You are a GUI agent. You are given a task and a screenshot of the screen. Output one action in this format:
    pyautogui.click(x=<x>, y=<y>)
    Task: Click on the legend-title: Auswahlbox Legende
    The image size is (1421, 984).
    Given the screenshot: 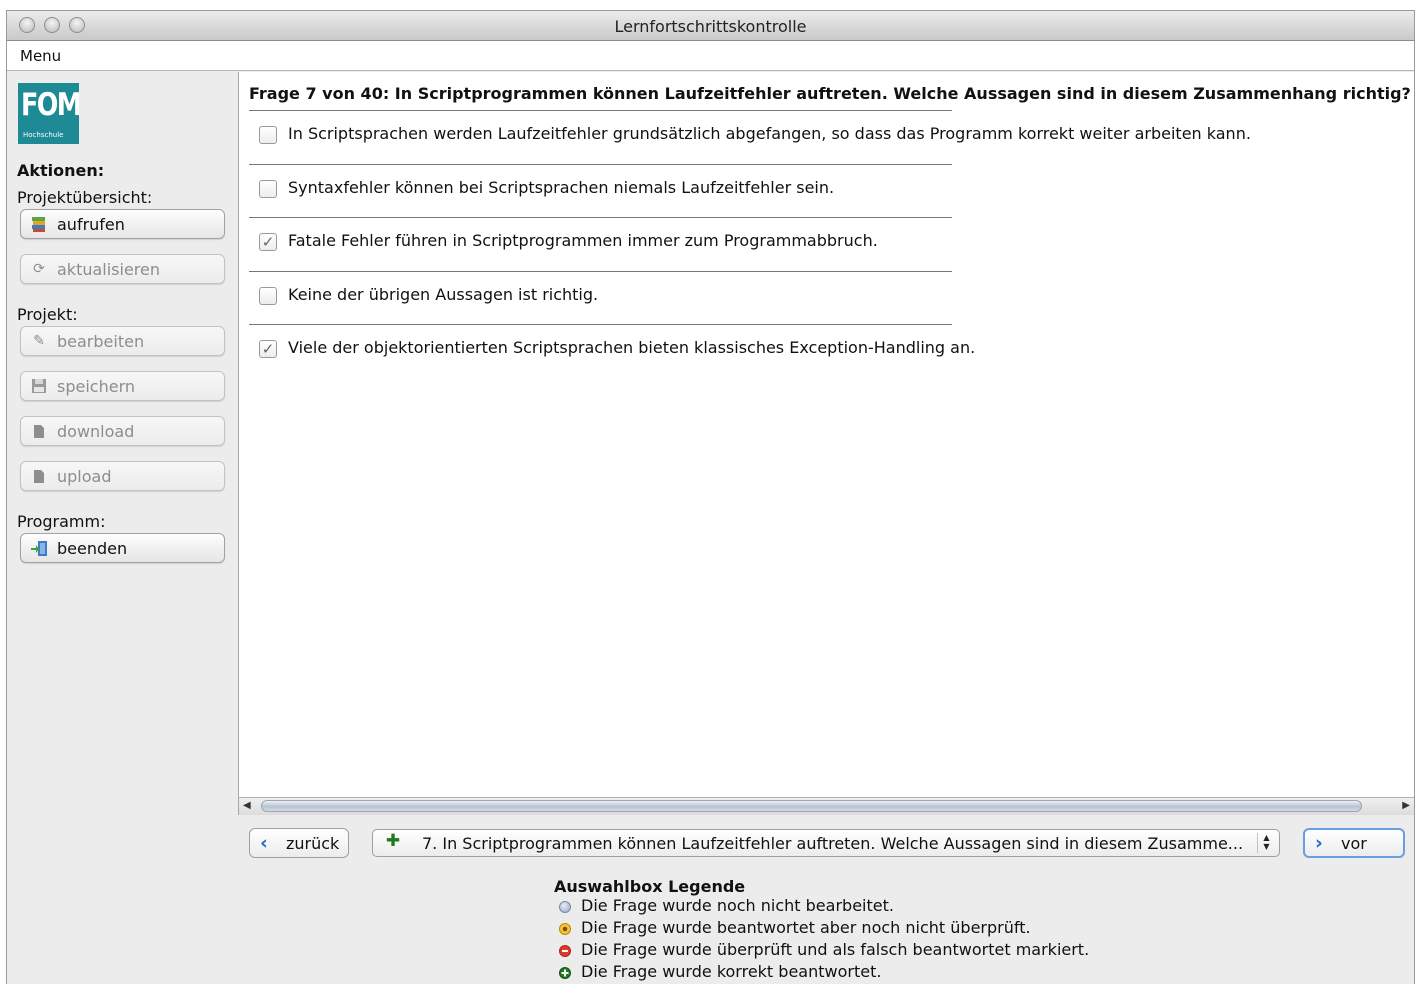 What is the action you would take?
    pyautogui.click(x=650, y=886)
    